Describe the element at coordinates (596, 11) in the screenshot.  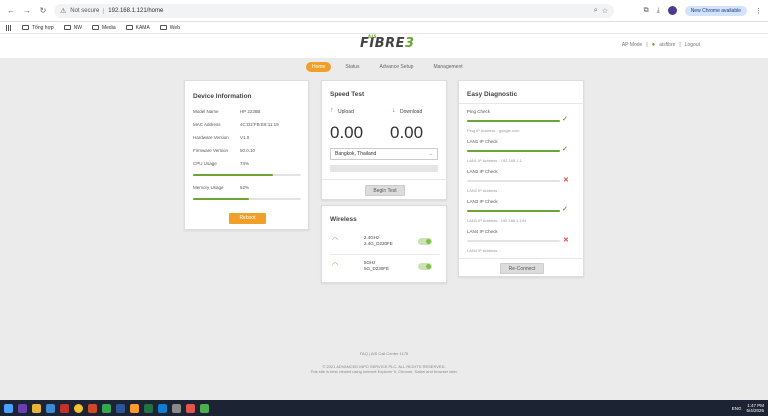
I see `zoom-icon: ⌕` at that location.